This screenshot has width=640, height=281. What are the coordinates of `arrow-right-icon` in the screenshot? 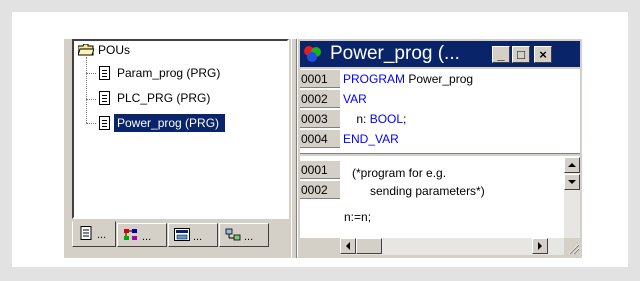 It's located at (540, 246).